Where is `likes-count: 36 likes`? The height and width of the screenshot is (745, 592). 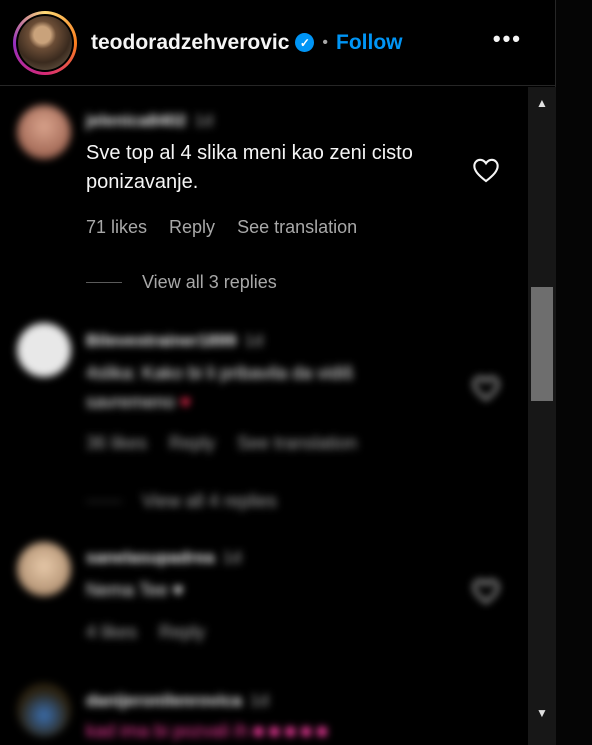 likes-count: 36 likes is located at coordinates (116, 443).